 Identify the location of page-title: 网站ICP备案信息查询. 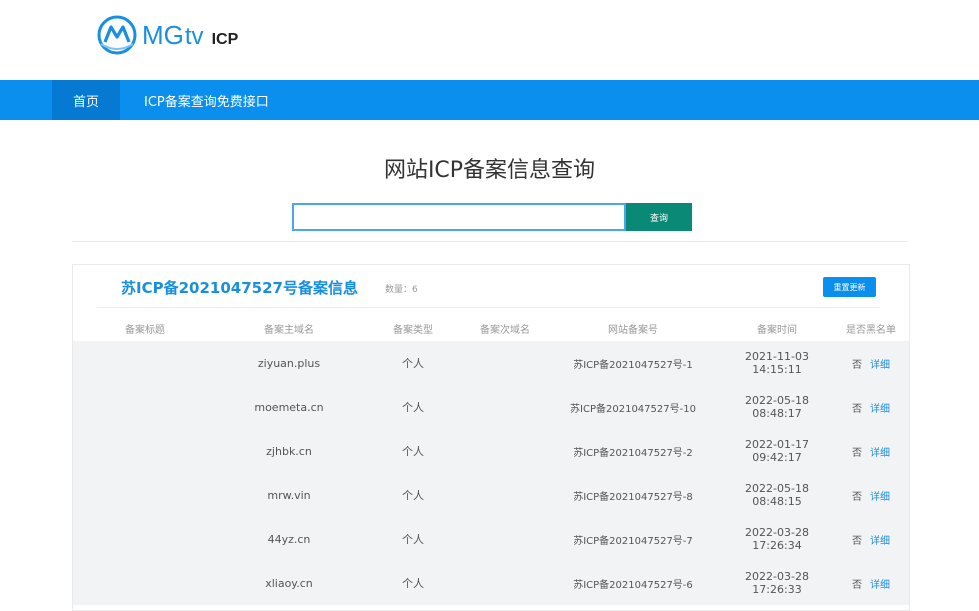
(489, 170).